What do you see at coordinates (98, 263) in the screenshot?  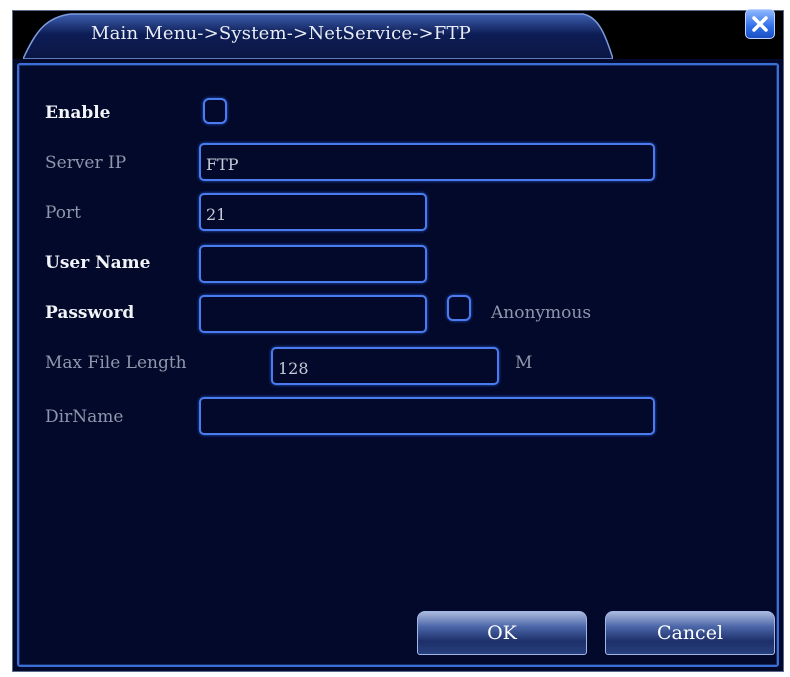 I see `user-name-label: User Name` at bounding box center [98, 263].